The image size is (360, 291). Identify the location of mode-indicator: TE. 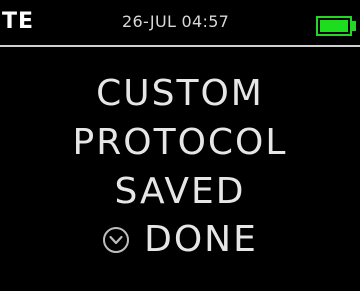
(18, 21).